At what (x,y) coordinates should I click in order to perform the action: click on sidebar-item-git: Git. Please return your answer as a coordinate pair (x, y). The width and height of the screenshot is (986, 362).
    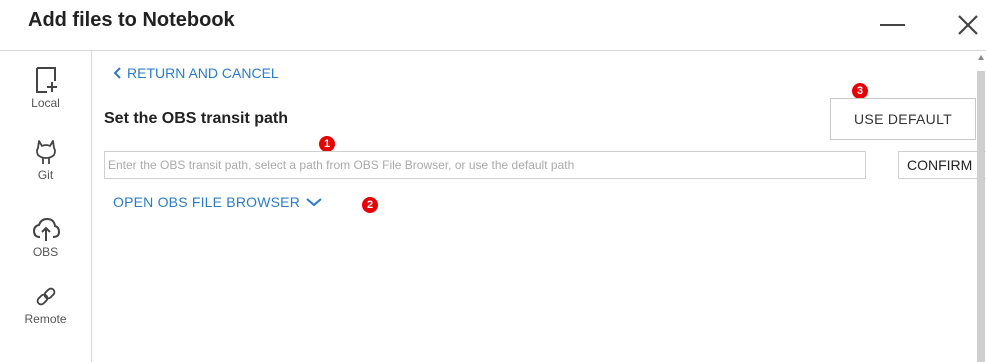
    Looking at the image, I should click on (45, 160).